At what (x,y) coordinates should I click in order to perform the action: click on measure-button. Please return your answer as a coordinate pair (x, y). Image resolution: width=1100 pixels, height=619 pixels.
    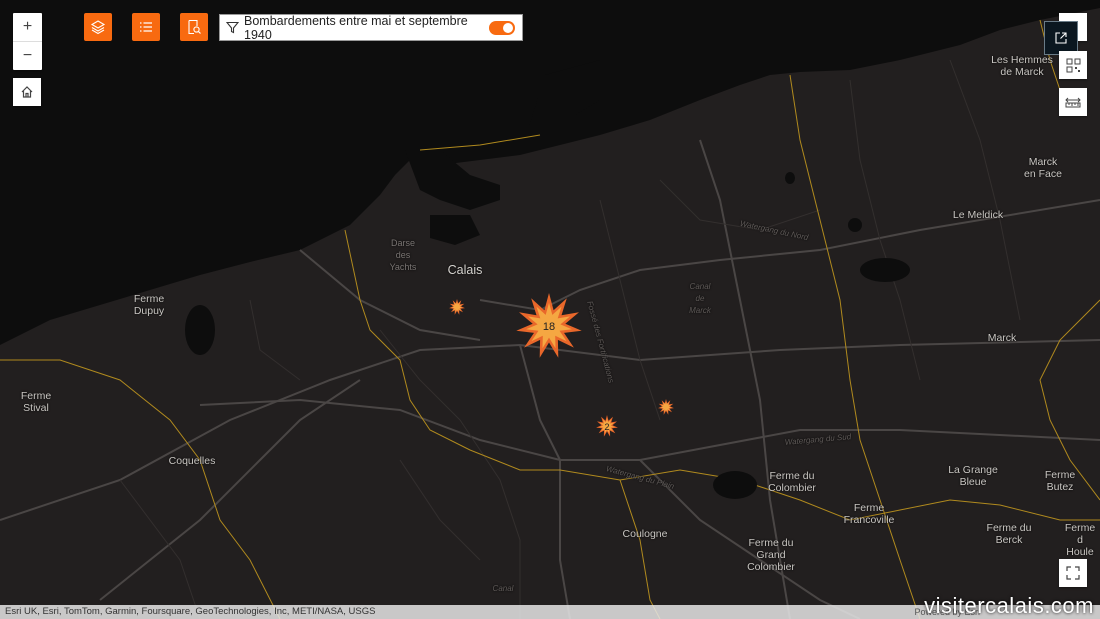
    Looking at the image, I should click on (1073, 102).